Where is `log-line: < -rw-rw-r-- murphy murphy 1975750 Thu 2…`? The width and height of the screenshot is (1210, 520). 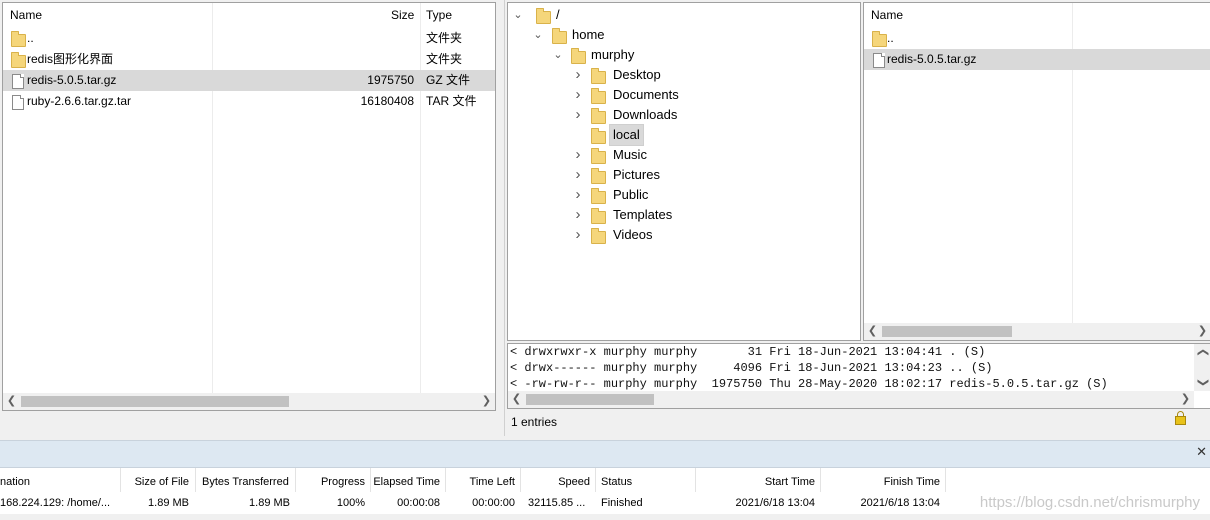 log-line: < -rw-rw-r-- murphy murphy 1975750 Thu 2… is located at coordinates (809, 384).